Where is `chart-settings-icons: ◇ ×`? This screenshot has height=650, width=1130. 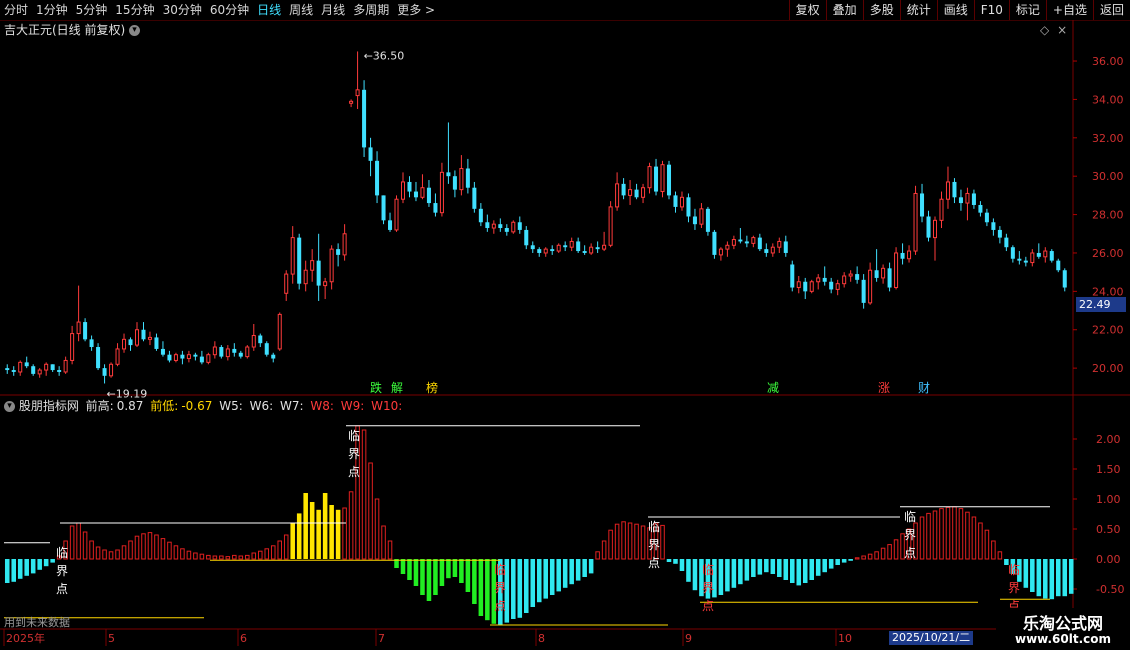 chart-settings-icons: ◇ × is located at coordinates (1053, 30).